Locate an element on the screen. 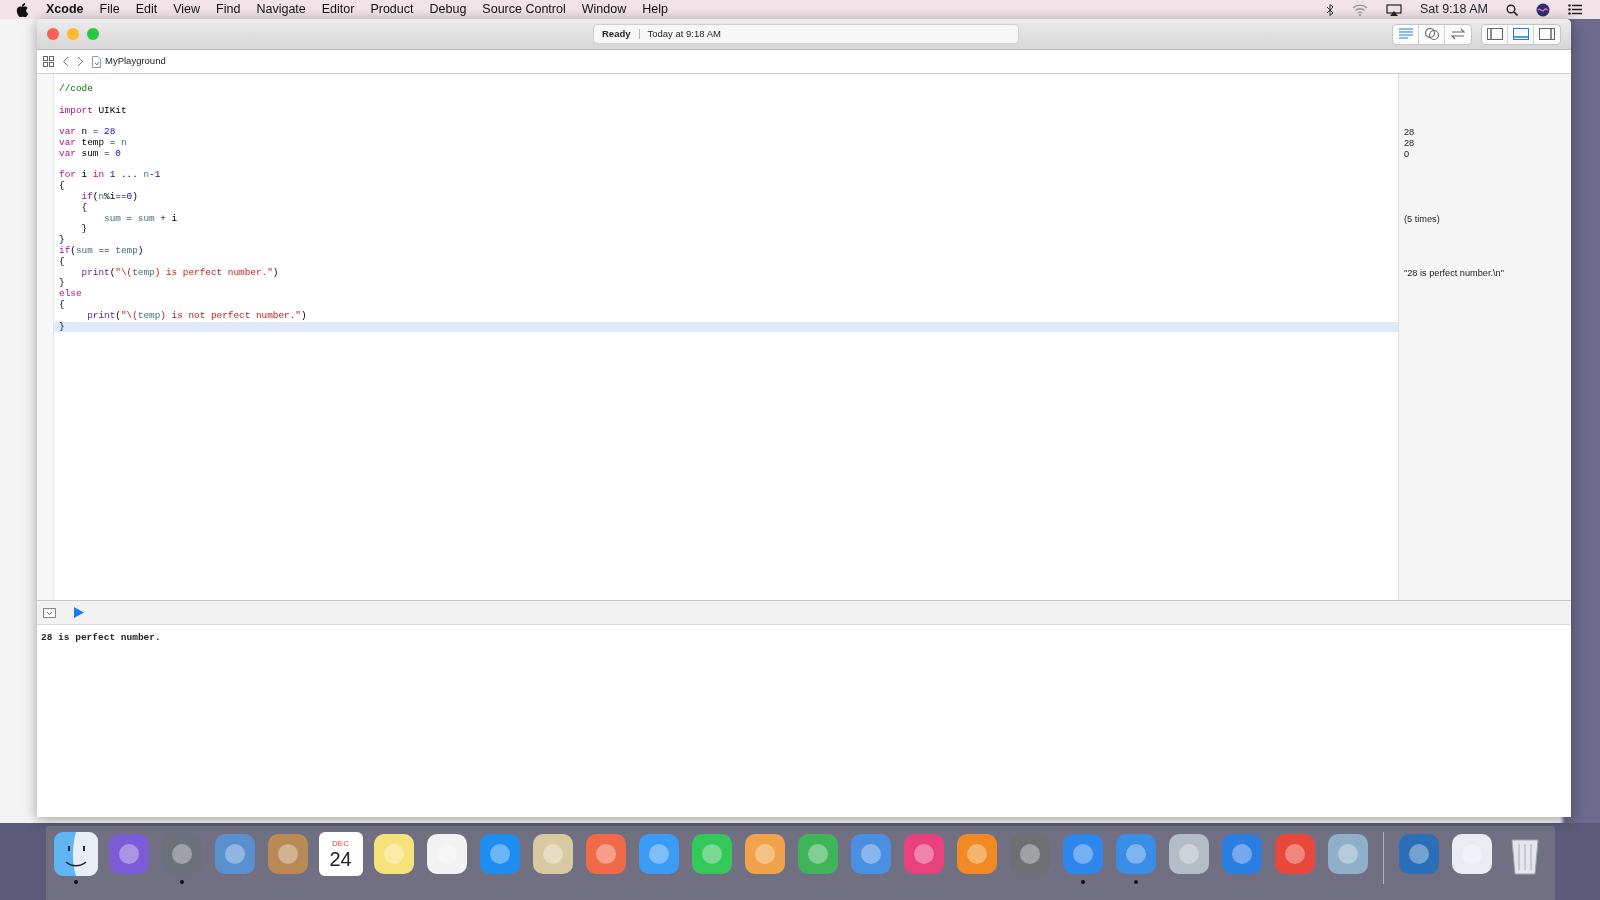 This screenshot has height=900, width=1600. code-line: import UIKit is located at coordinates (93, 111).